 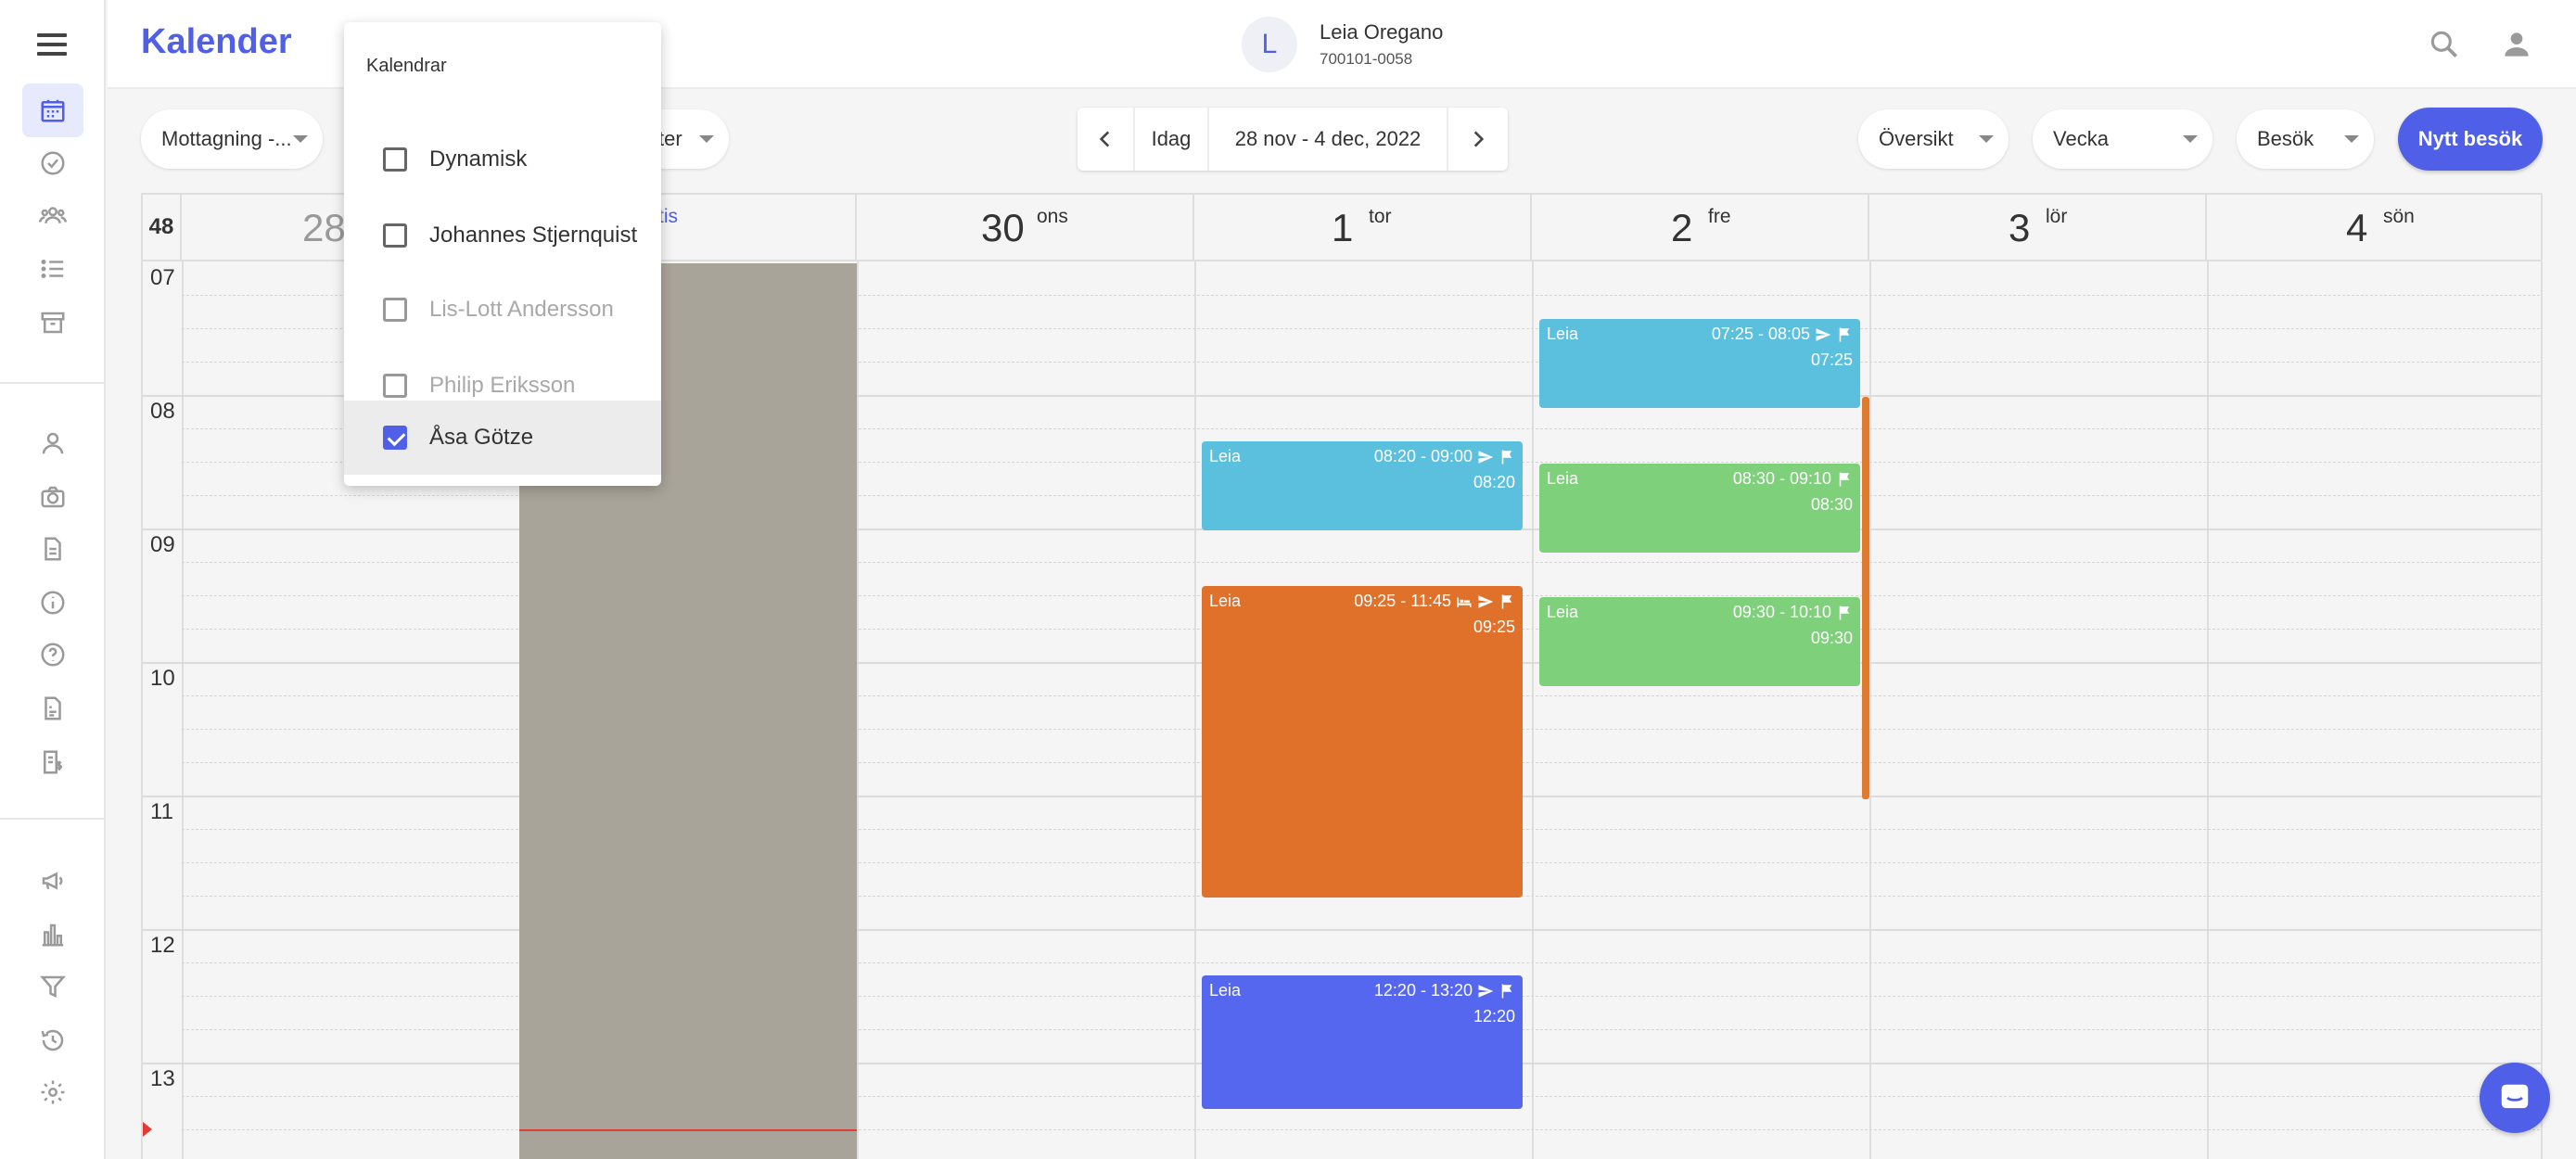 What do you see at coordinates (1866, 598) in the screenshot?
I see `availability-bar` at bounding box center [1866, 598].